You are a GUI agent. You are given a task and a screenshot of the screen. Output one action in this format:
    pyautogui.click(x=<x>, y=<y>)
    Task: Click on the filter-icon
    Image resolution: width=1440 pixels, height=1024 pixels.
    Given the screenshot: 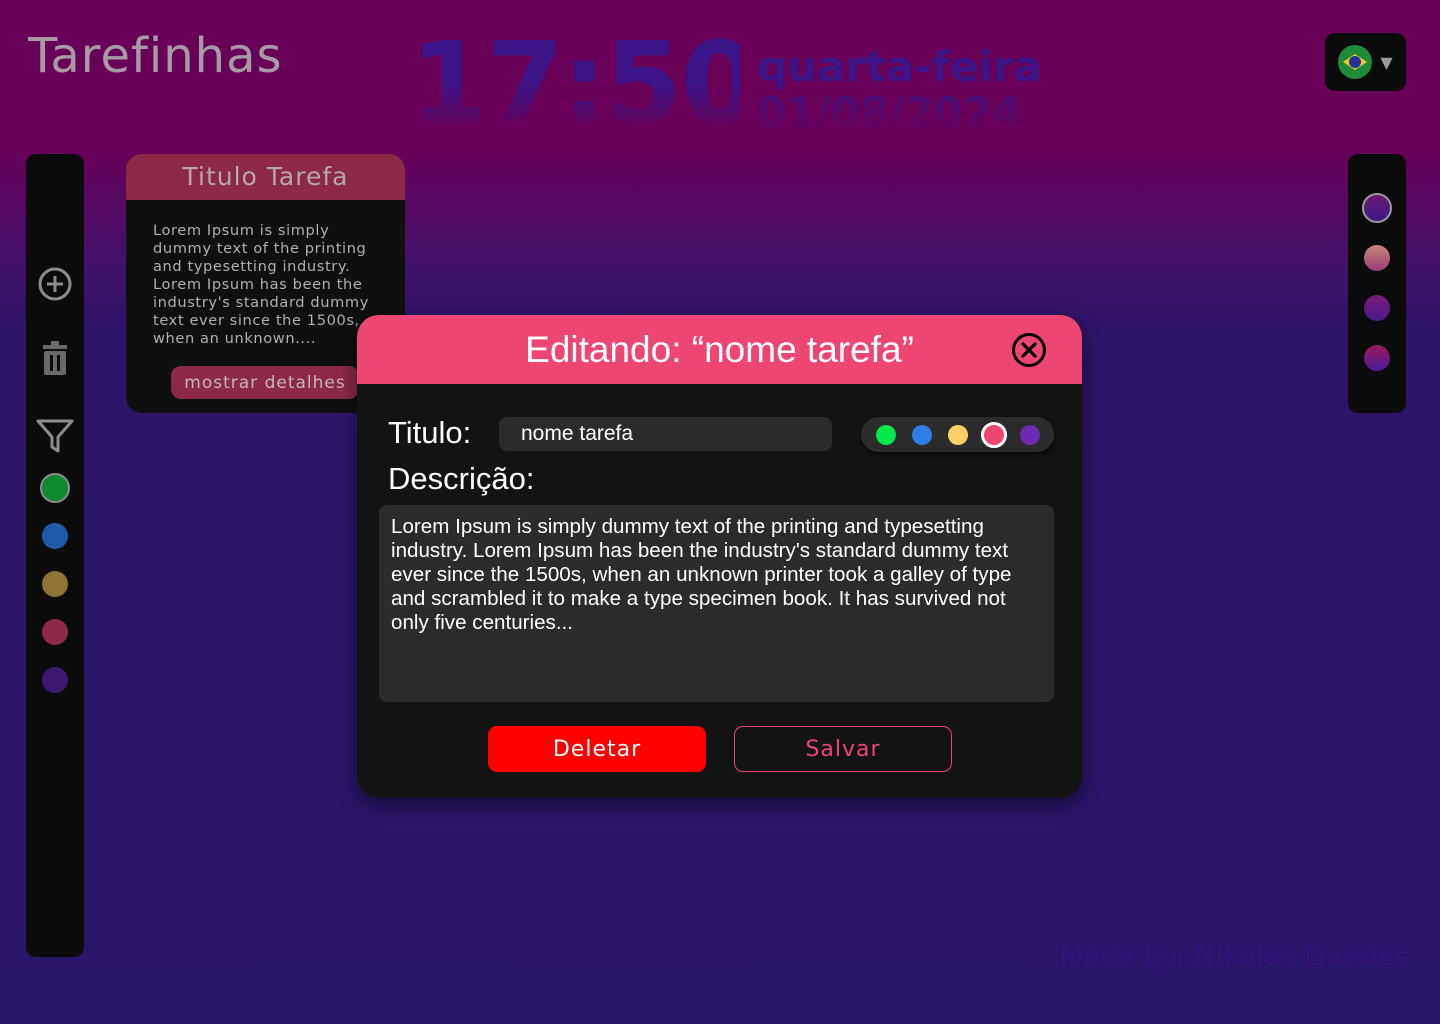 What is the action you would take?
    pyautogui.click(x=55, y=438)
    